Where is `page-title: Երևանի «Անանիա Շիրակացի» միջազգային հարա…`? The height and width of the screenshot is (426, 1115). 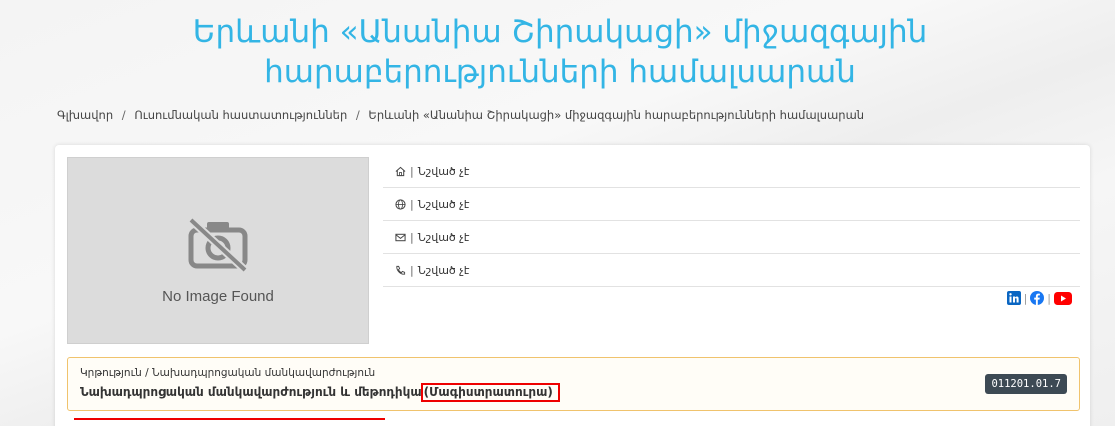 page-title: Երևանի «Անանիա Շիրակացի» միջազգային հարա… is located at coordinates (560, 52).